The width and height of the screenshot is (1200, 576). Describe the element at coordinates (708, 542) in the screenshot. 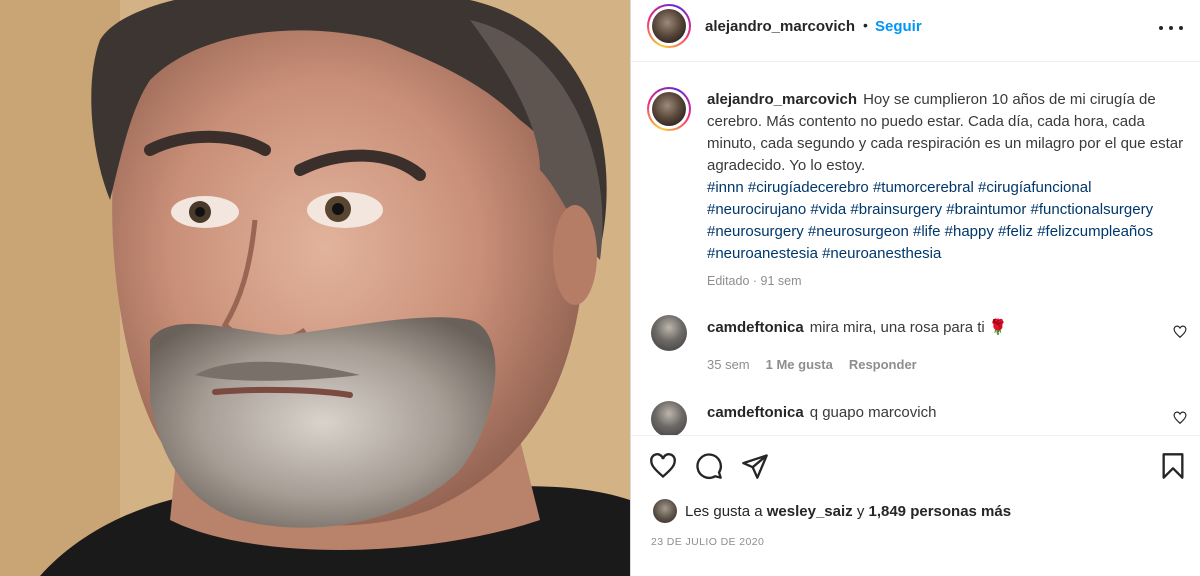

I see `post-date: 23 DE JULIO DE 2020` at that location.